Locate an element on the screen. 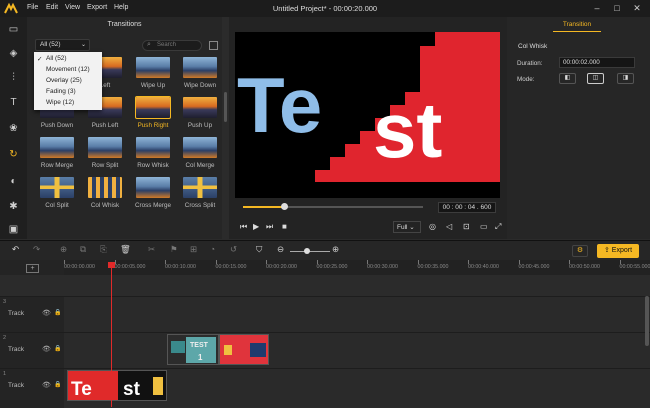  crop-icon: ⊡ is located at coordinates (466, 226).